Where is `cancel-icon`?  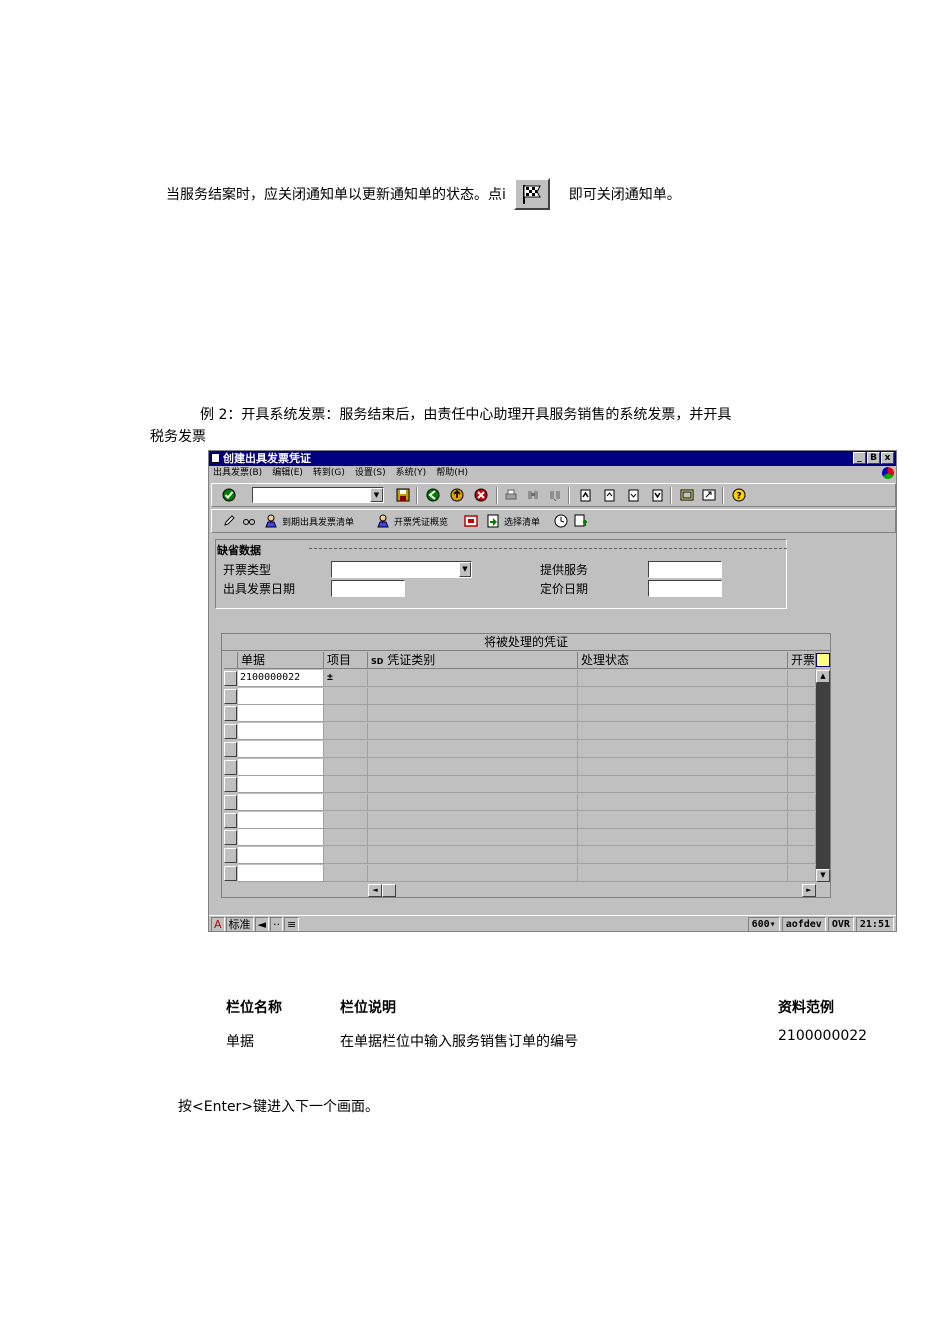
cancel-icon is located at coordinates (481, 495).